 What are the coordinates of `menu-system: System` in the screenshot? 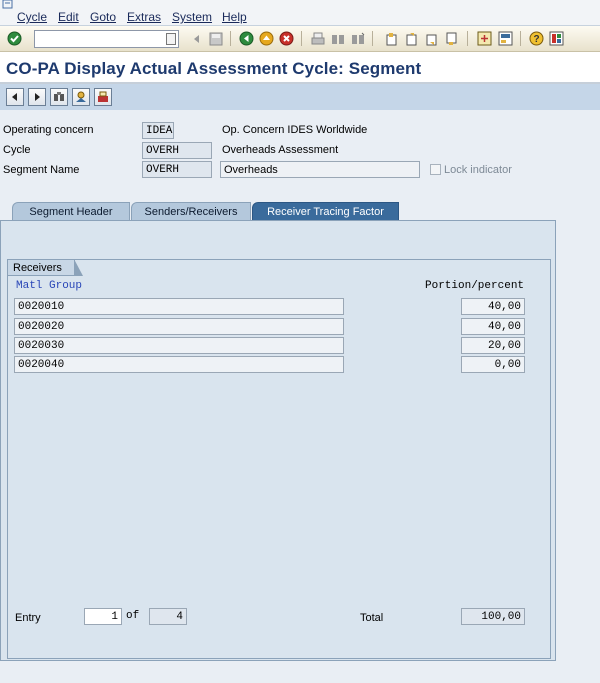 It's located at (192, 17).